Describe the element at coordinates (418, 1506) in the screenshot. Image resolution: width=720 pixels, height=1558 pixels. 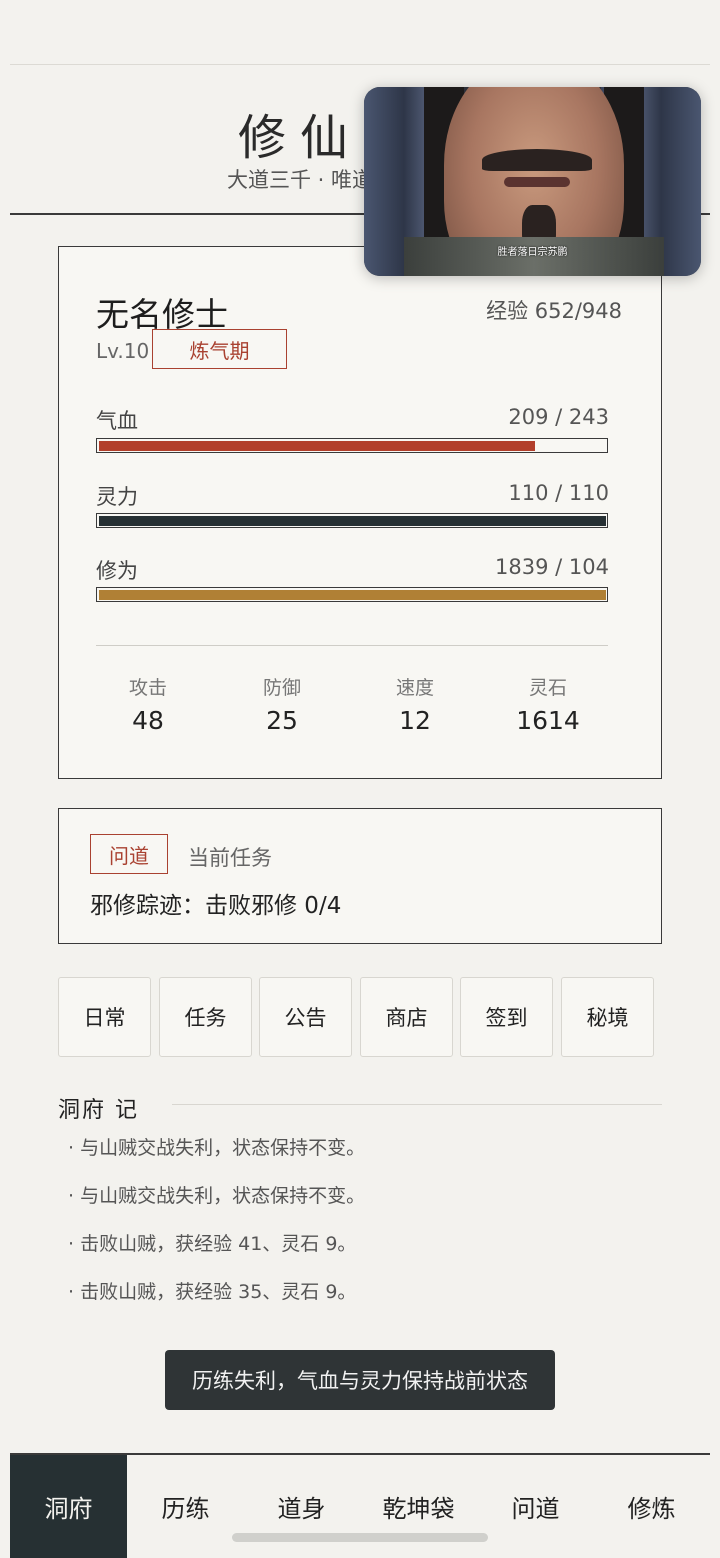
I see `nav-item-inventory: 乾坤袋` at that location.